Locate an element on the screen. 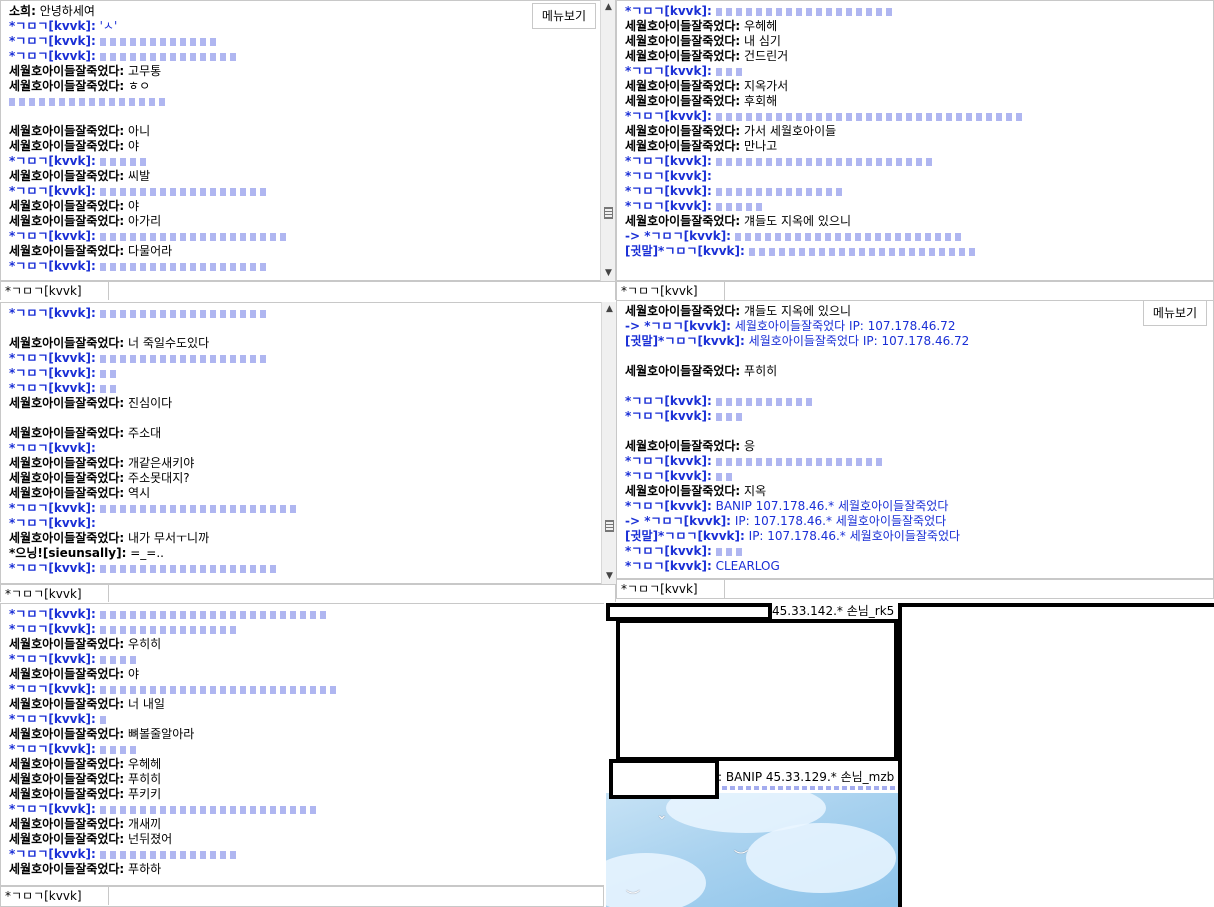 The image size is (1214, 907). message-nickname: 소희: is located at coordinates (22, 11).